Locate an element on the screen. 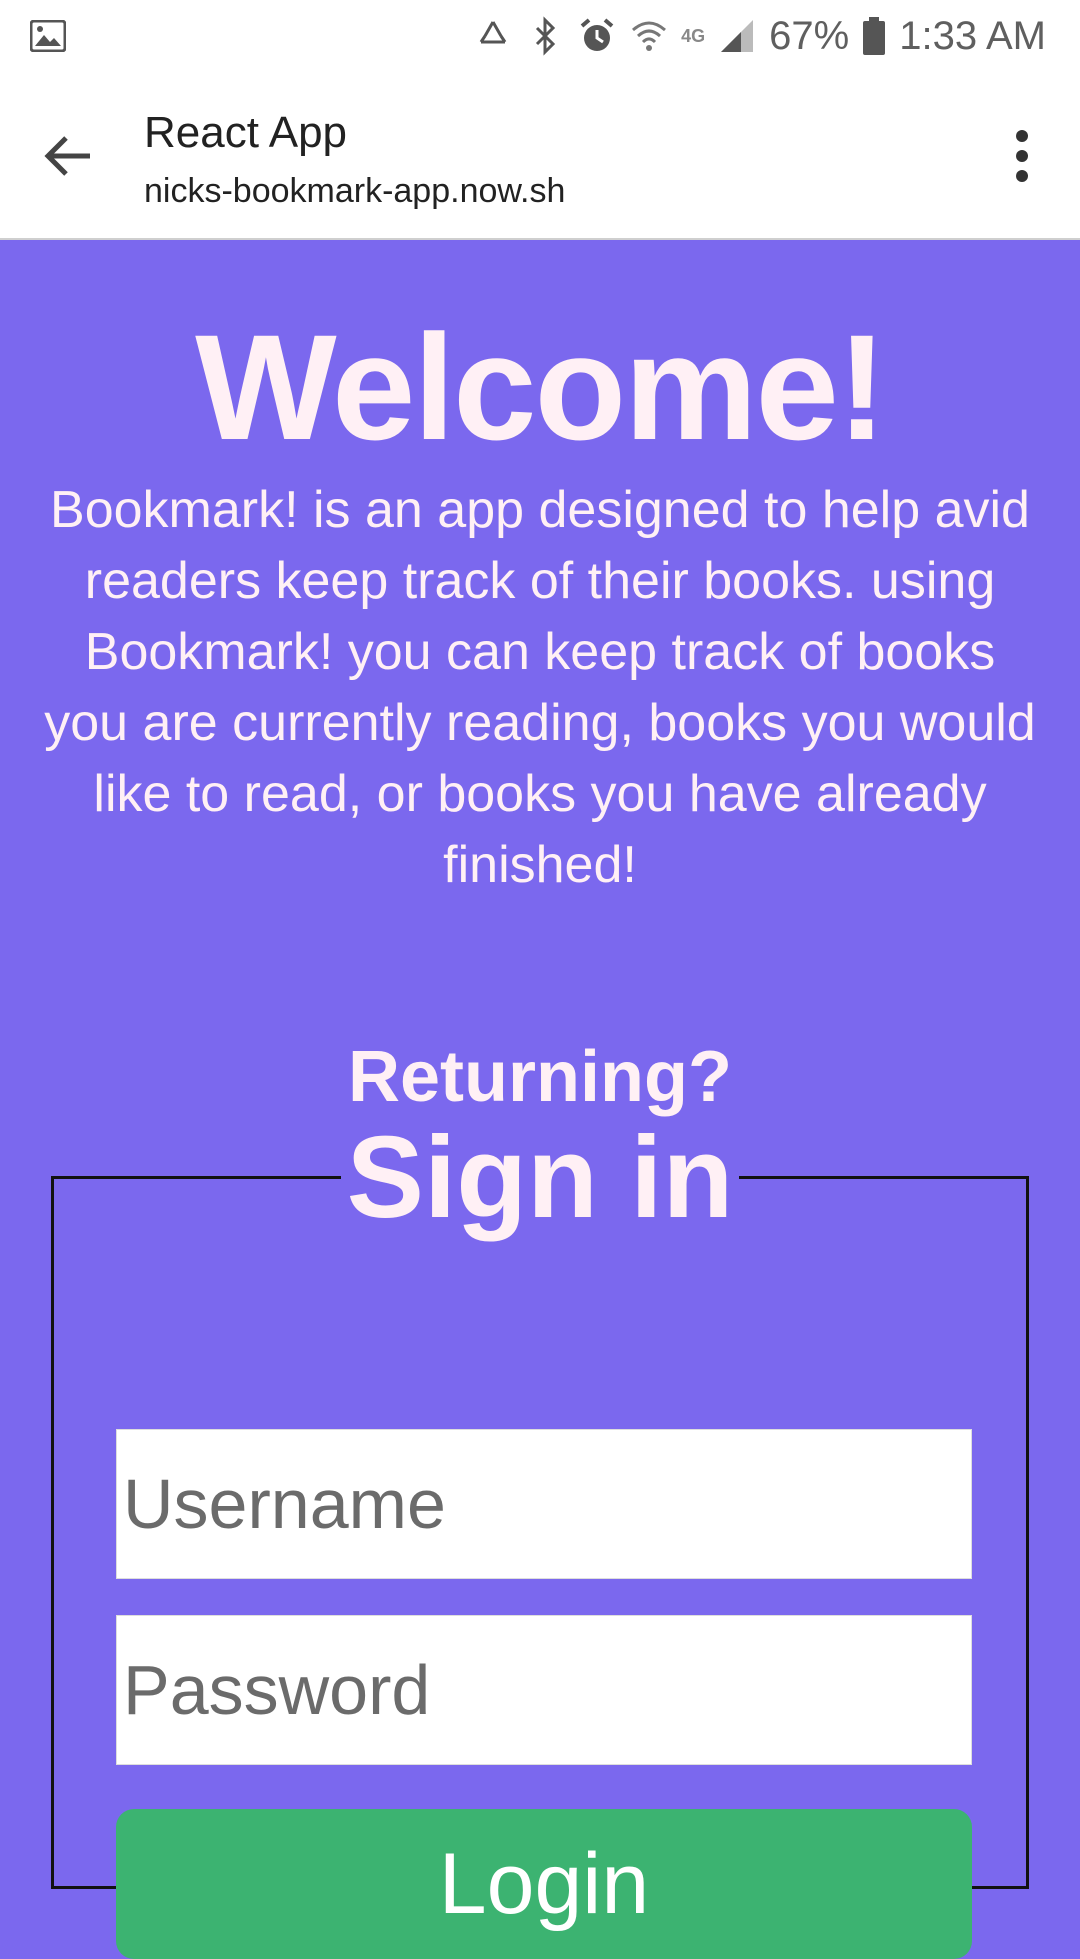 The width and height of the screenshot is (1080, 1959). recycle-icon is located at coordinates (493, 32).